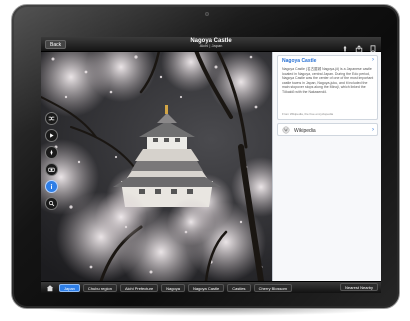 The width and height of the screenshot is (410, 321). I want to click on tag-japan: Japan, so click(69, 287).